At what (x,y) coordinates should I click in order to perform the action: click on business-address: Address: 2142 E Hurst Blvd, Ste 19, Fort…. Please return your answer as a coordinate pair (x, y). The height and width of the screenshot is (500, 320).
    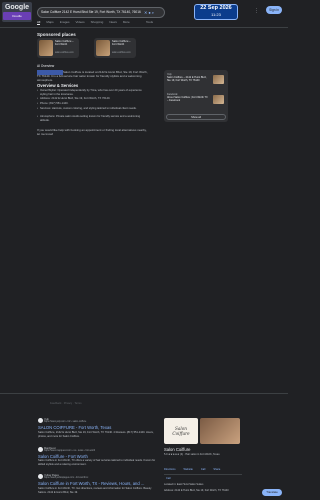
    Looking at the image, I should click on (196, 490).